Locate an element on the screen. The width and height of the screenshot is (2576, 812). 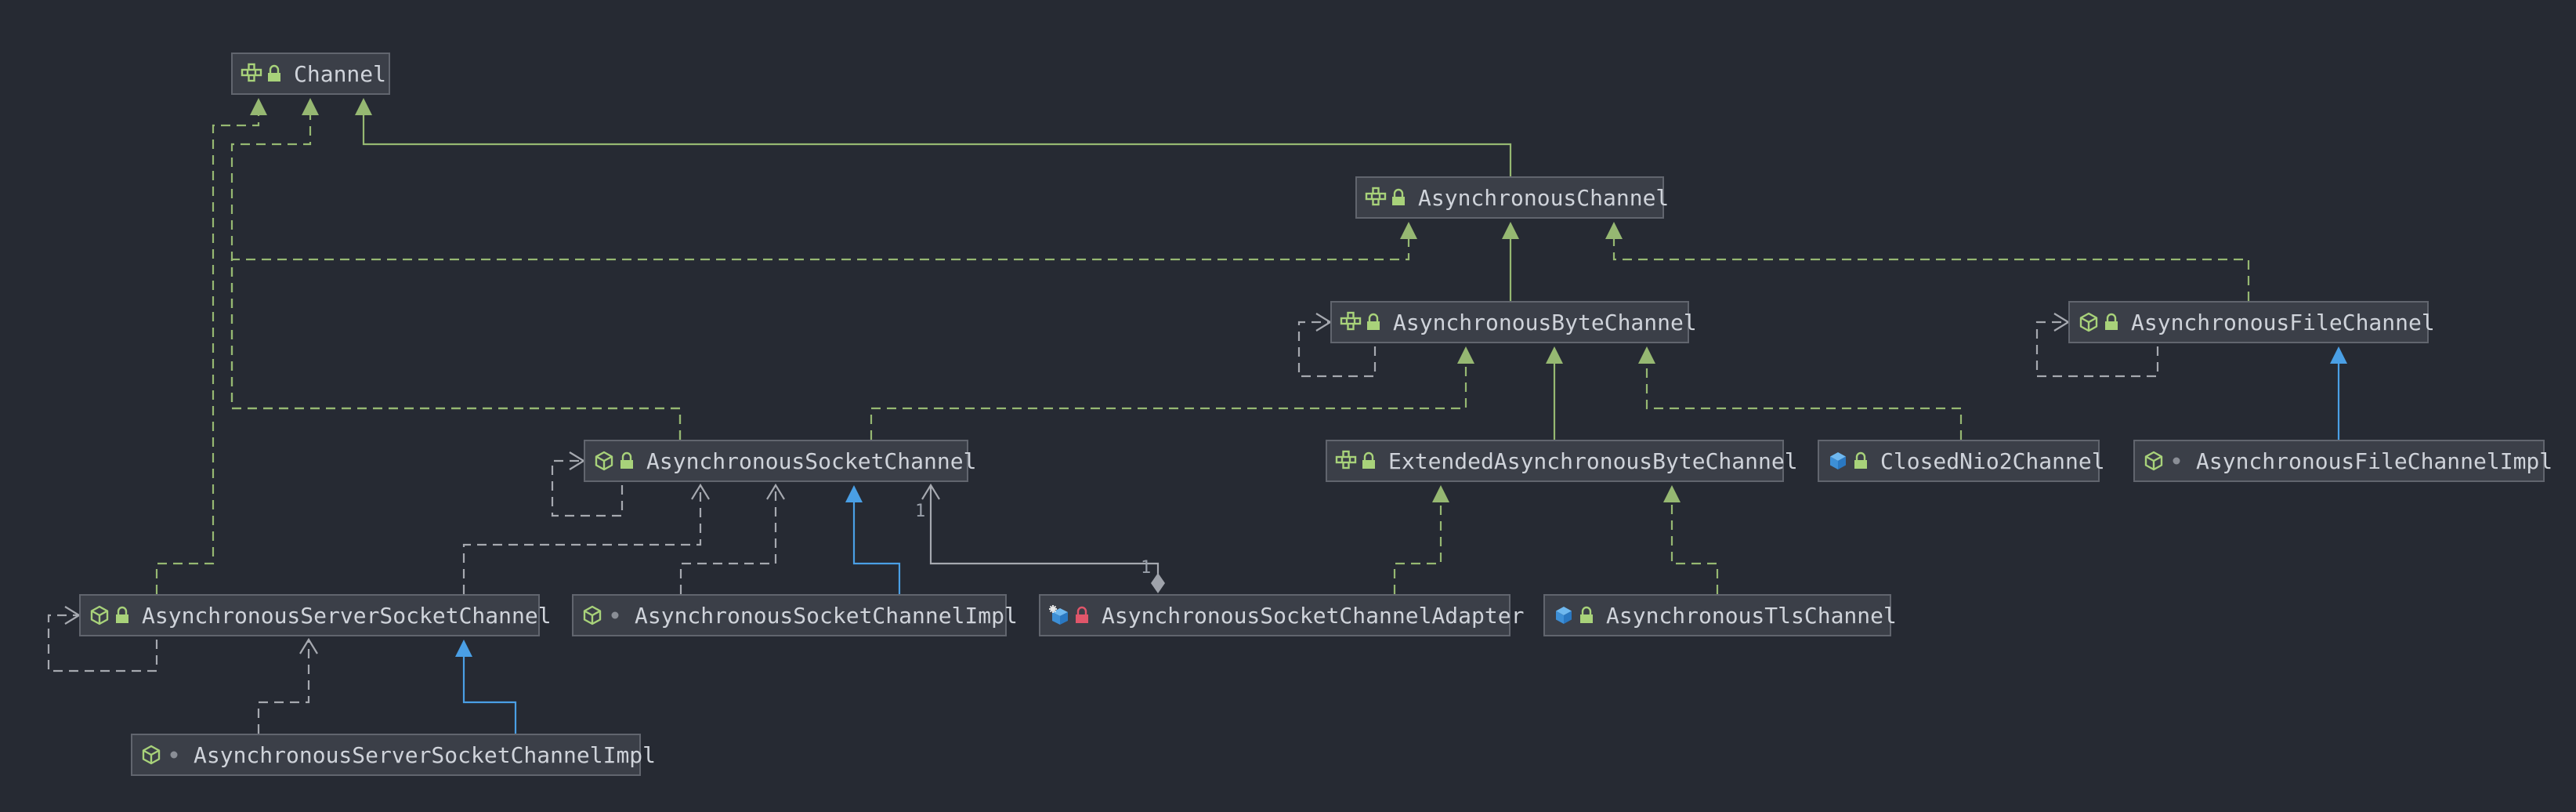
node-asynchronous-socket-channel-adapter: AsynchronousSocketChannelAdapter is located at coordinates (1281, 615).